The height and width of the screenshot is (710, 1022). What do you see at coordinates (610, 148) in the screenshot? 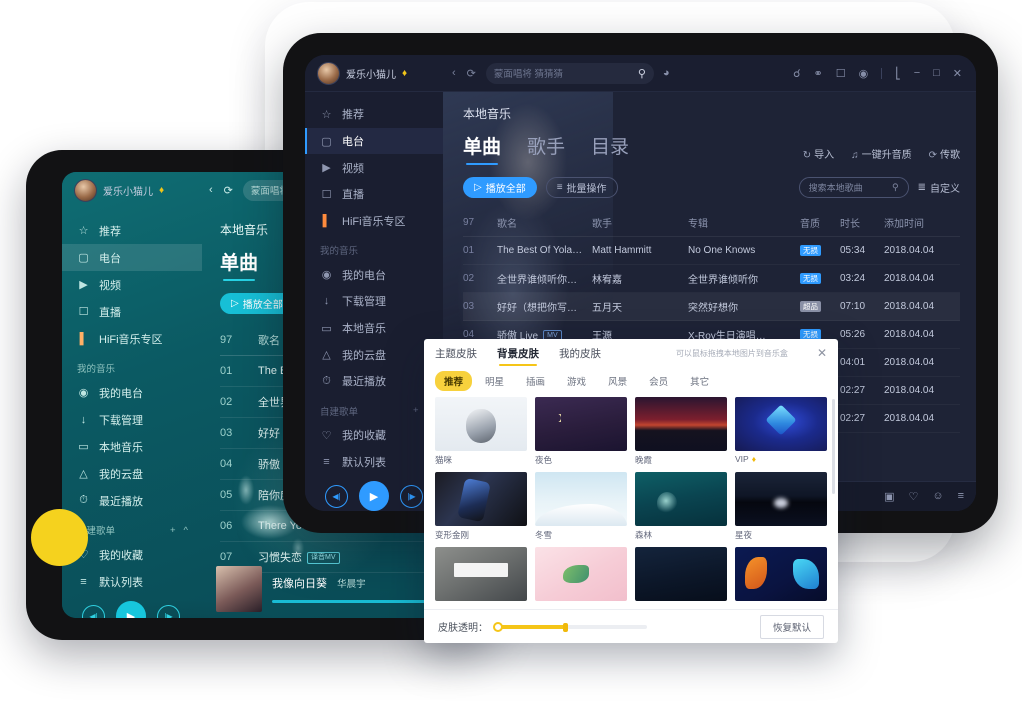
I see `tab-catalog: 目录` at bounding box center [610, 148].